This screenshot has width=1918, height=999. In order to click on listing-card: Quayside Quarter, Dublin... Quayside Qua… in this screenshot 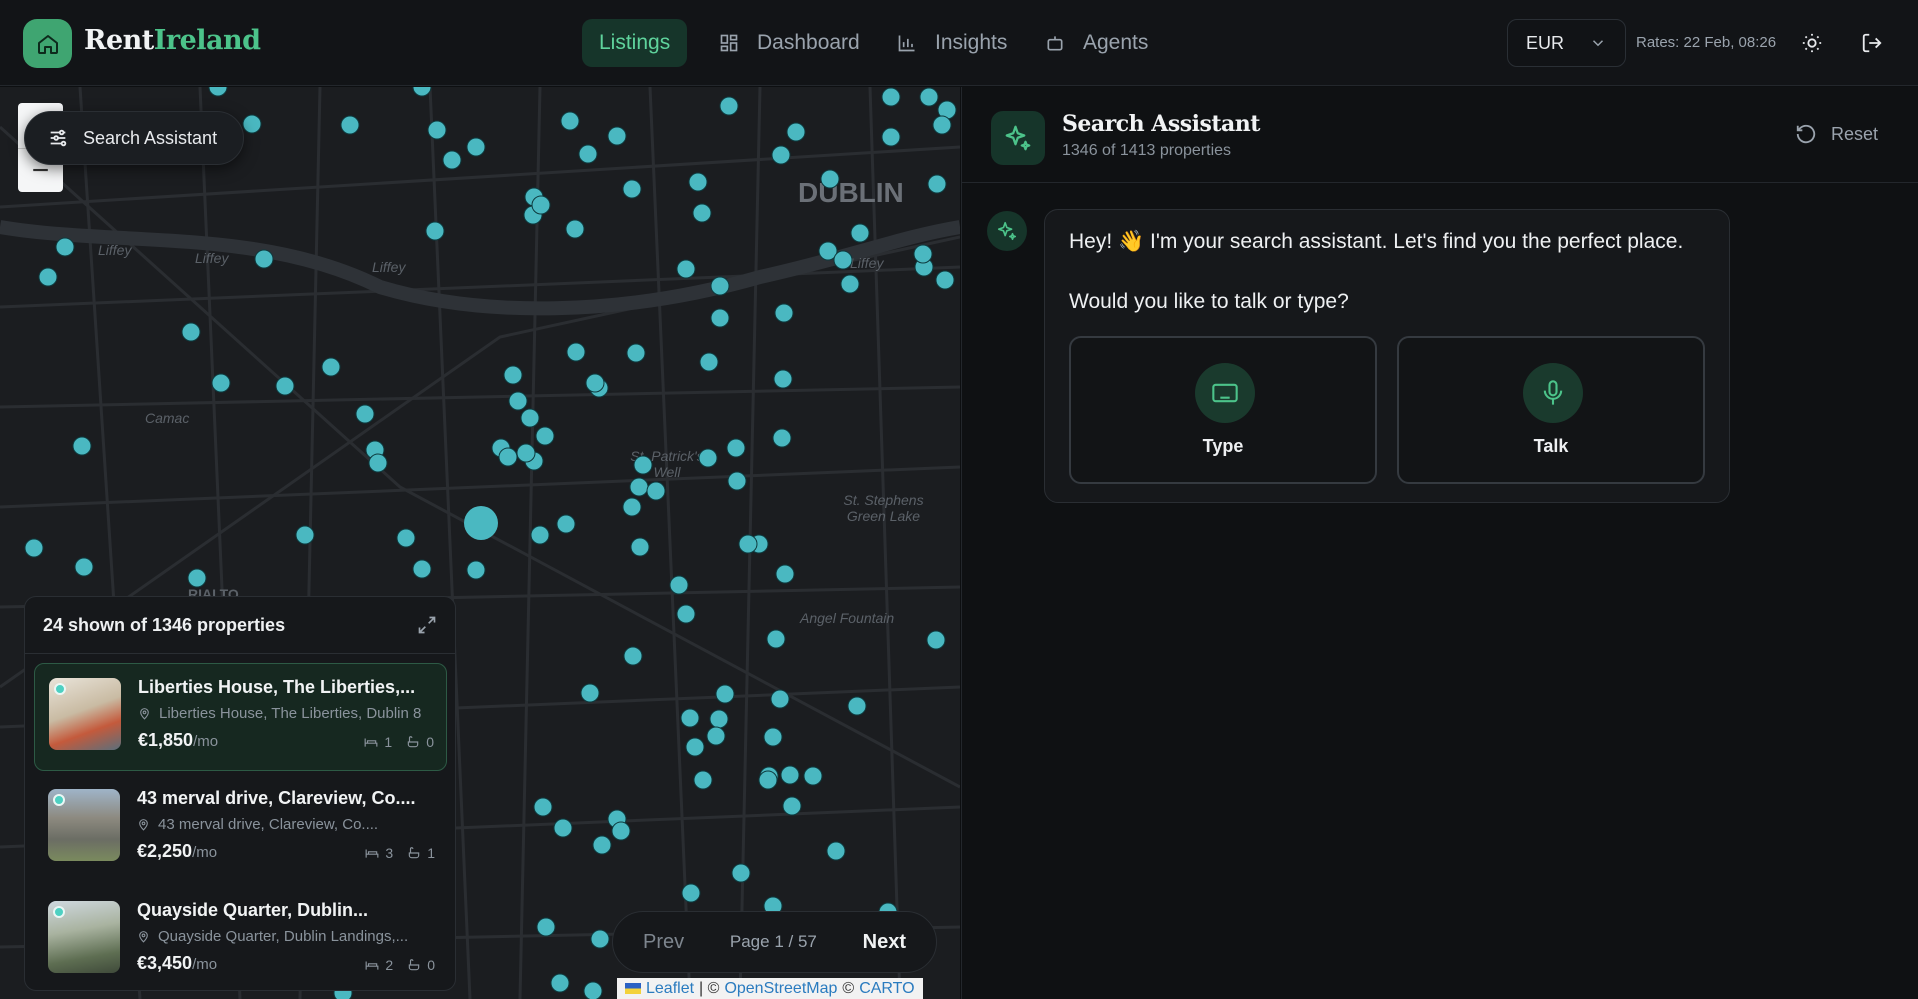, I will do `click(240, 938)`.